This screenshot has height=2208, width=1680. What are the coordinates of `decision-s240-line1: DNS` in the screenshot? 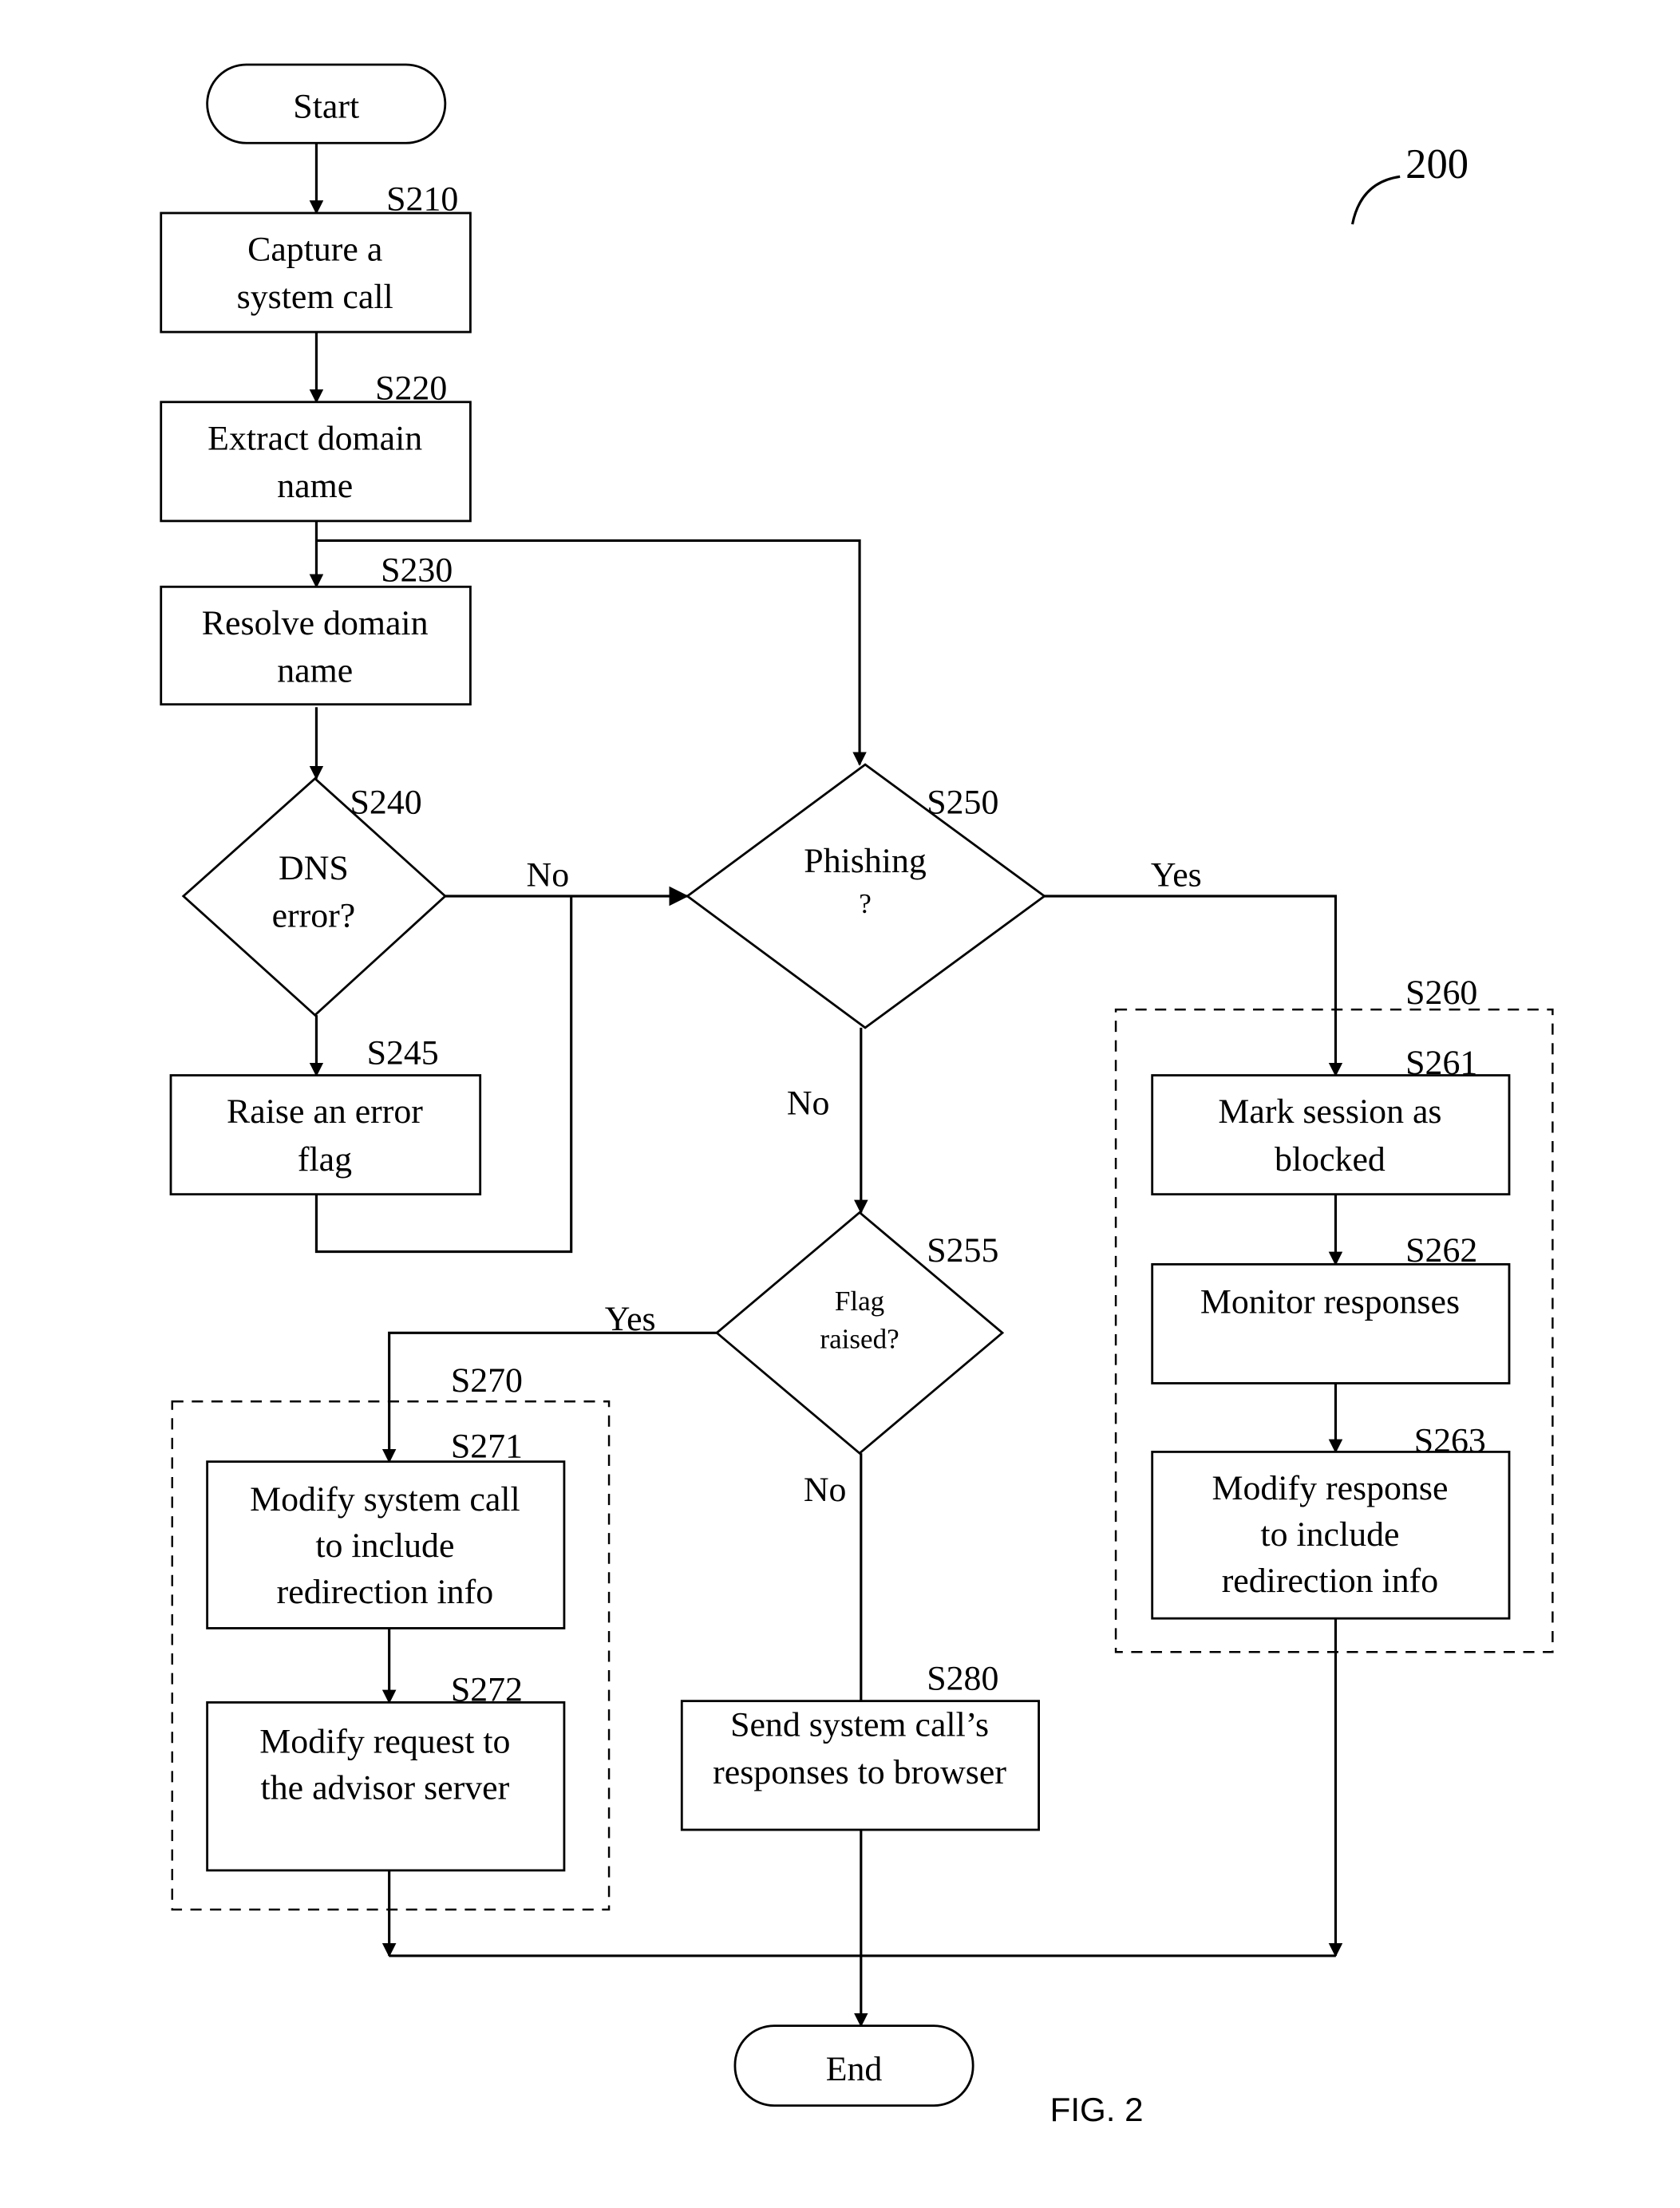 It's located at (314, 868).